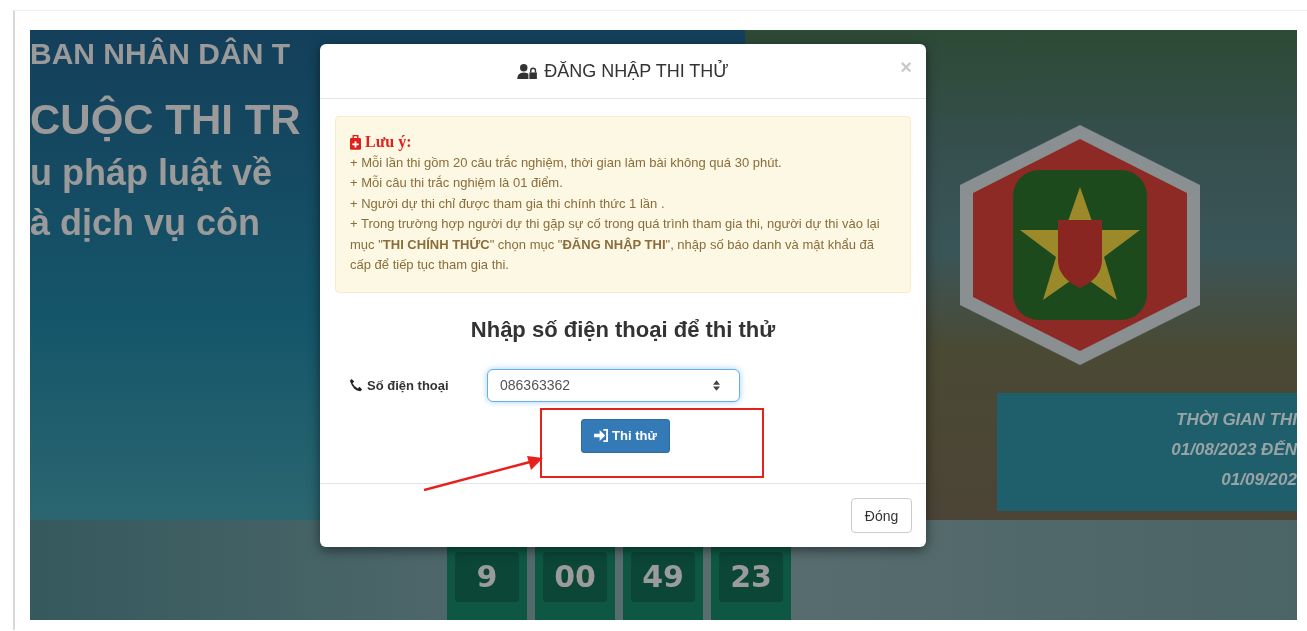 This screenshot has height=631, width=1307. I want to click on try-exam-button: Thi thử, so click(625, 435).